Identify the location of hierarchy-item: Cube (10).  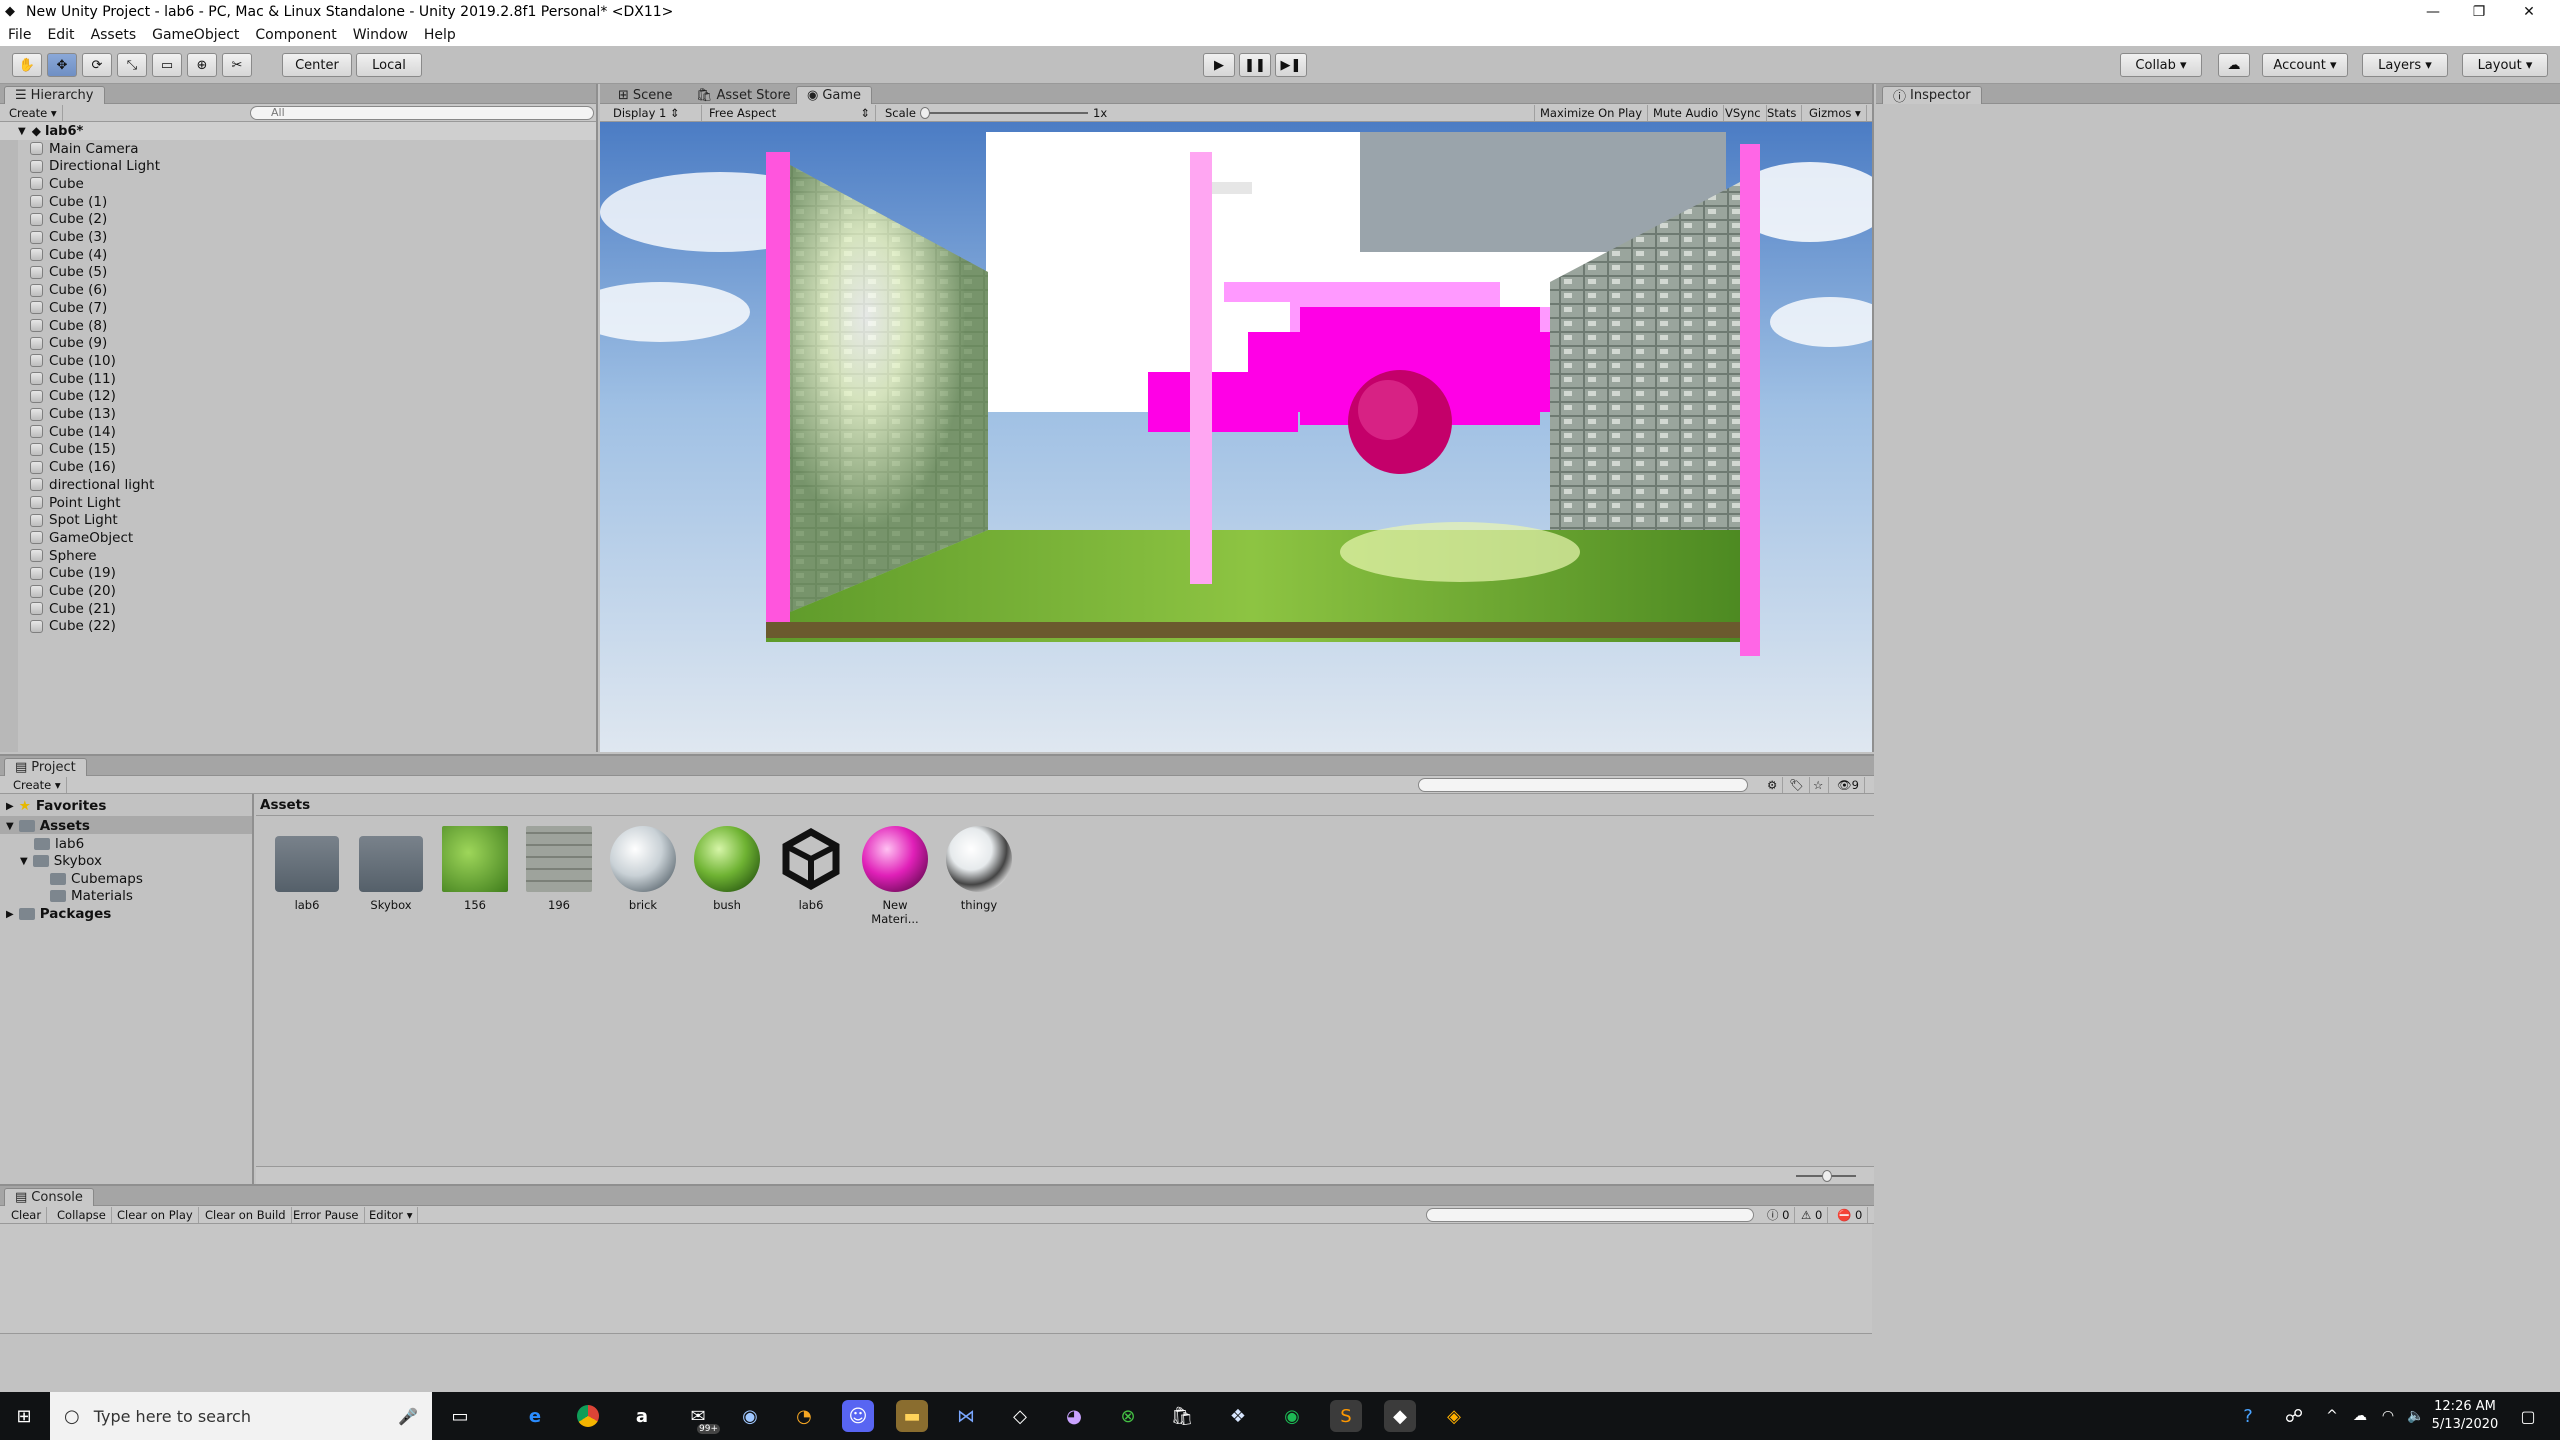
(73, 360).